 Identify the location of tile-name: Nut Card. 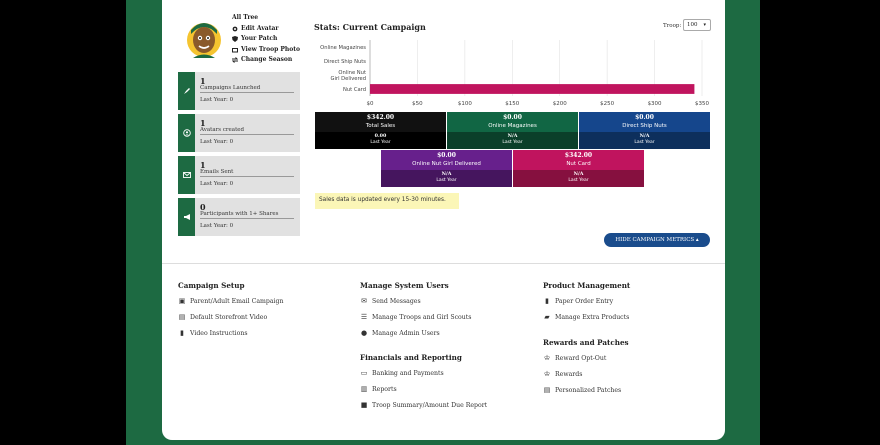
(578, 164).